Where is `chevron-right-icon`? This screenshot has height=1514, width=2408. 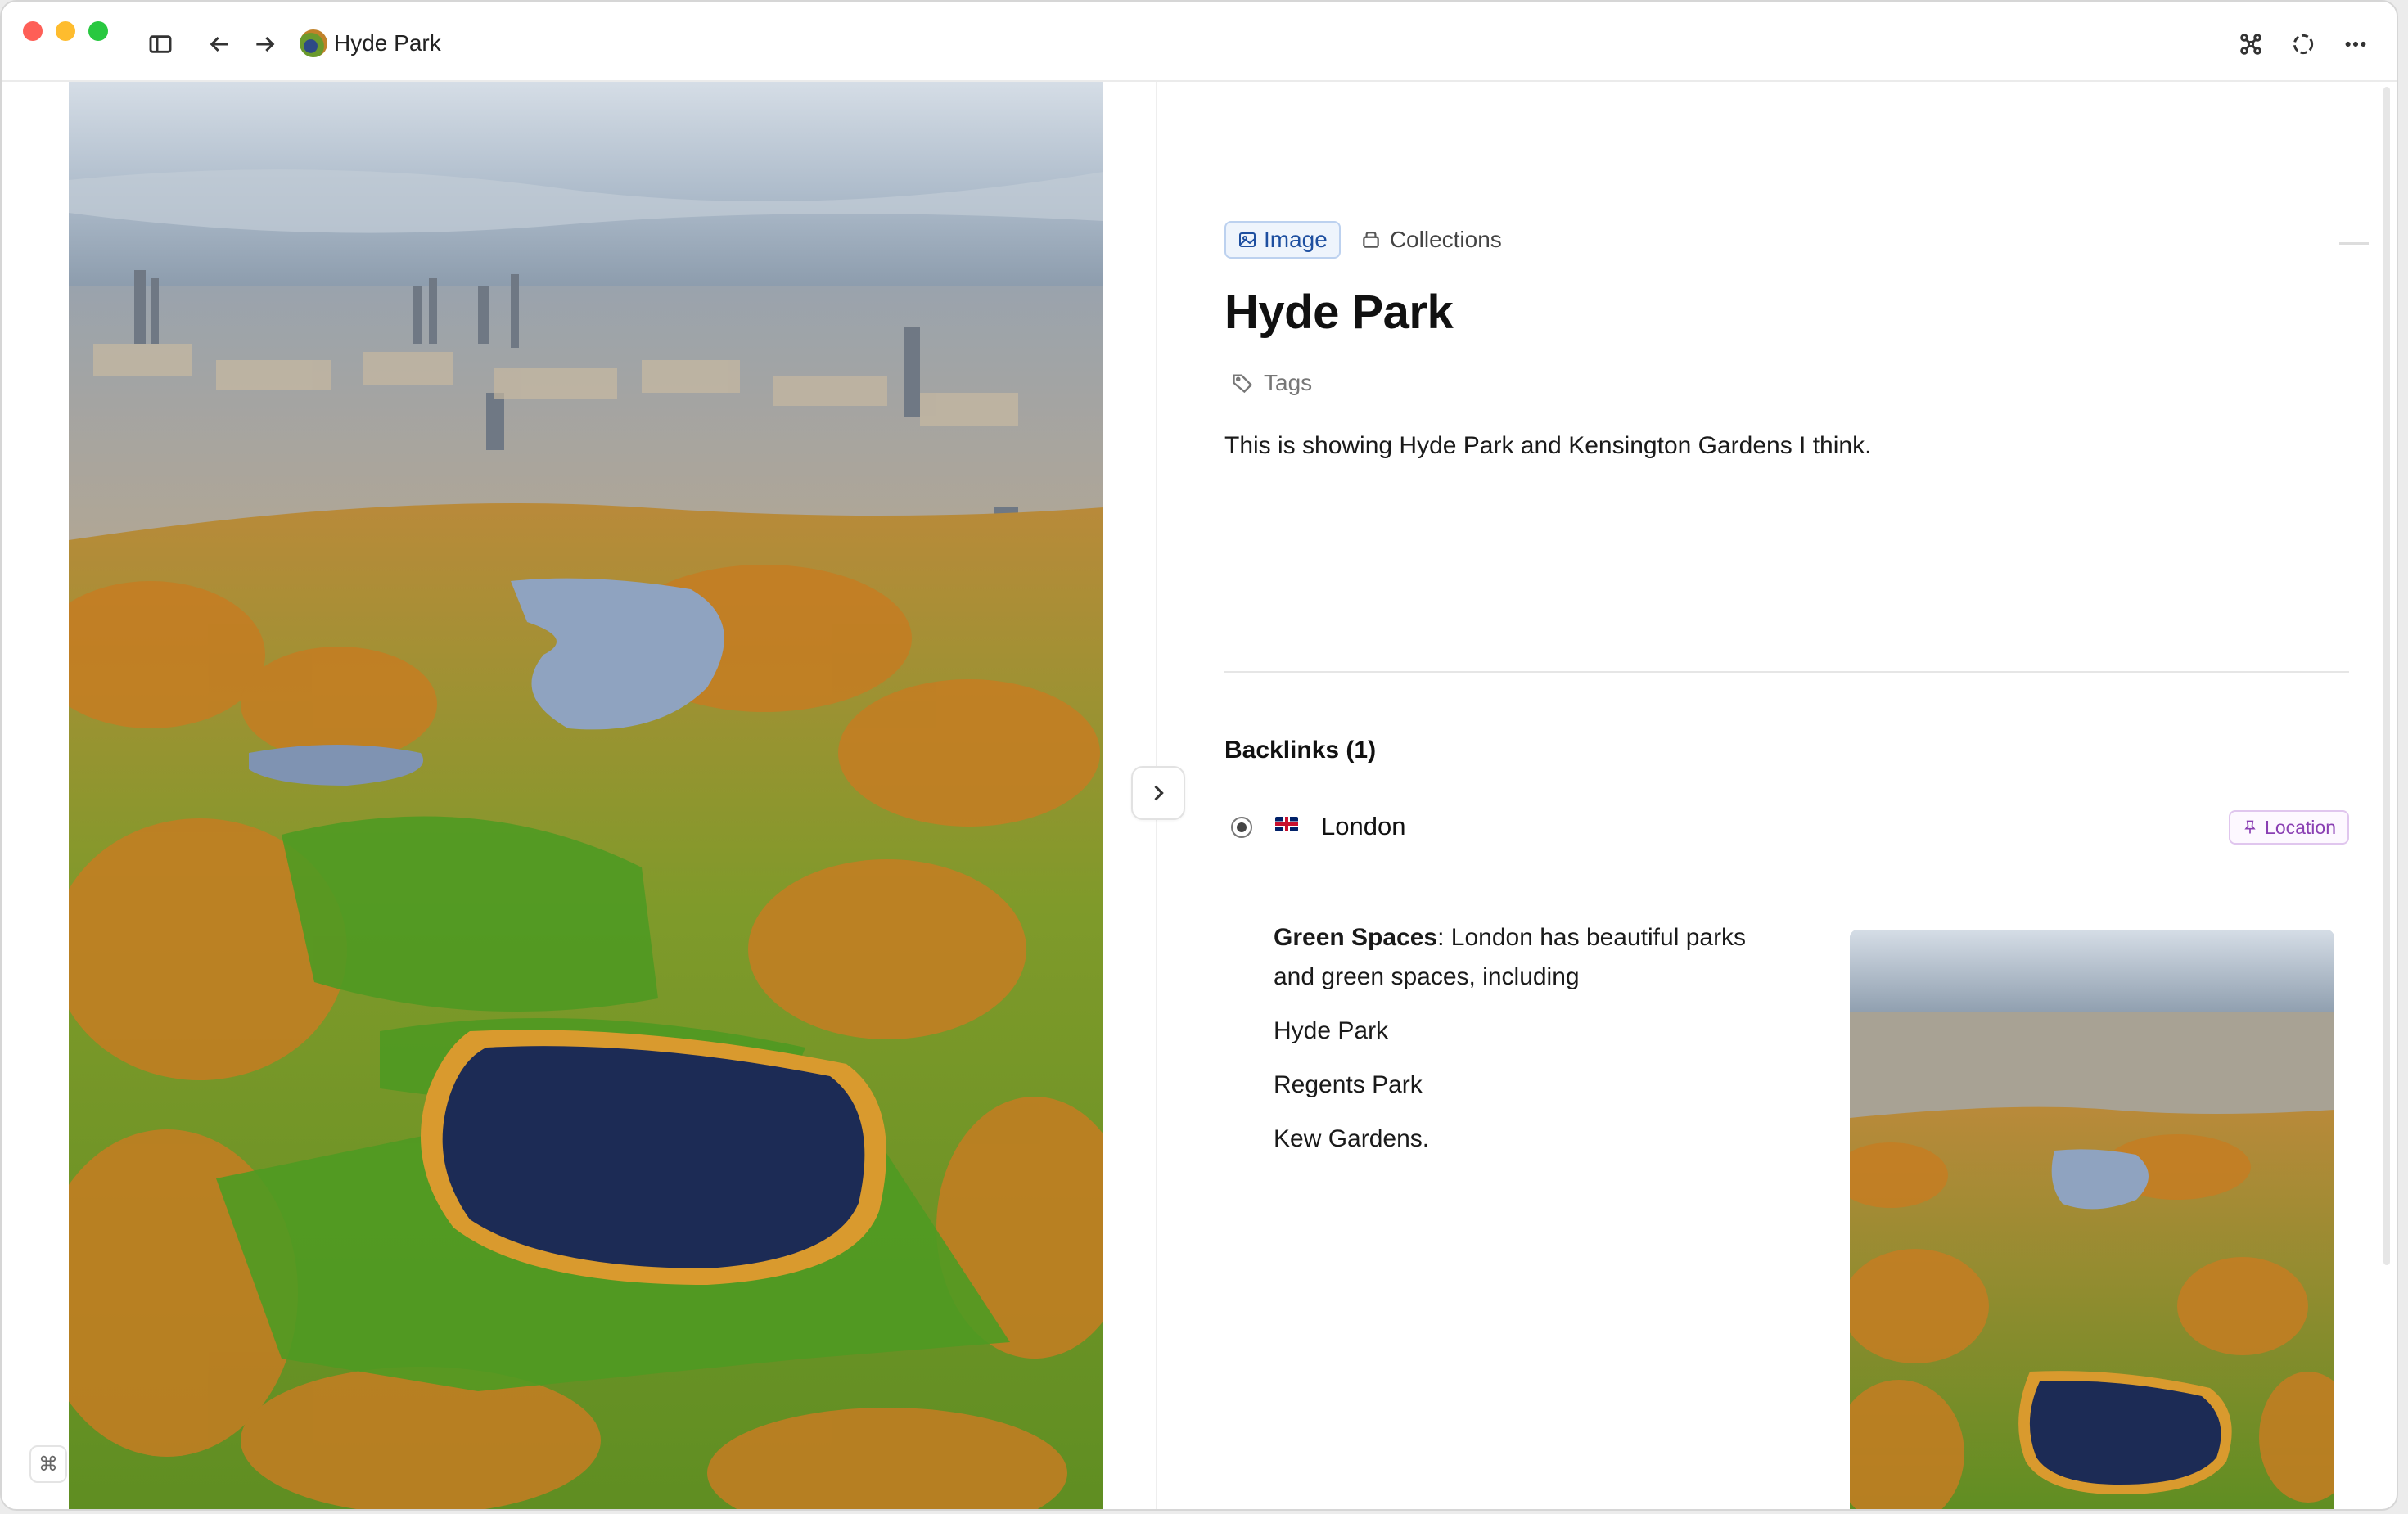 chevron-right-icon is located at coordinates (1159, 793).